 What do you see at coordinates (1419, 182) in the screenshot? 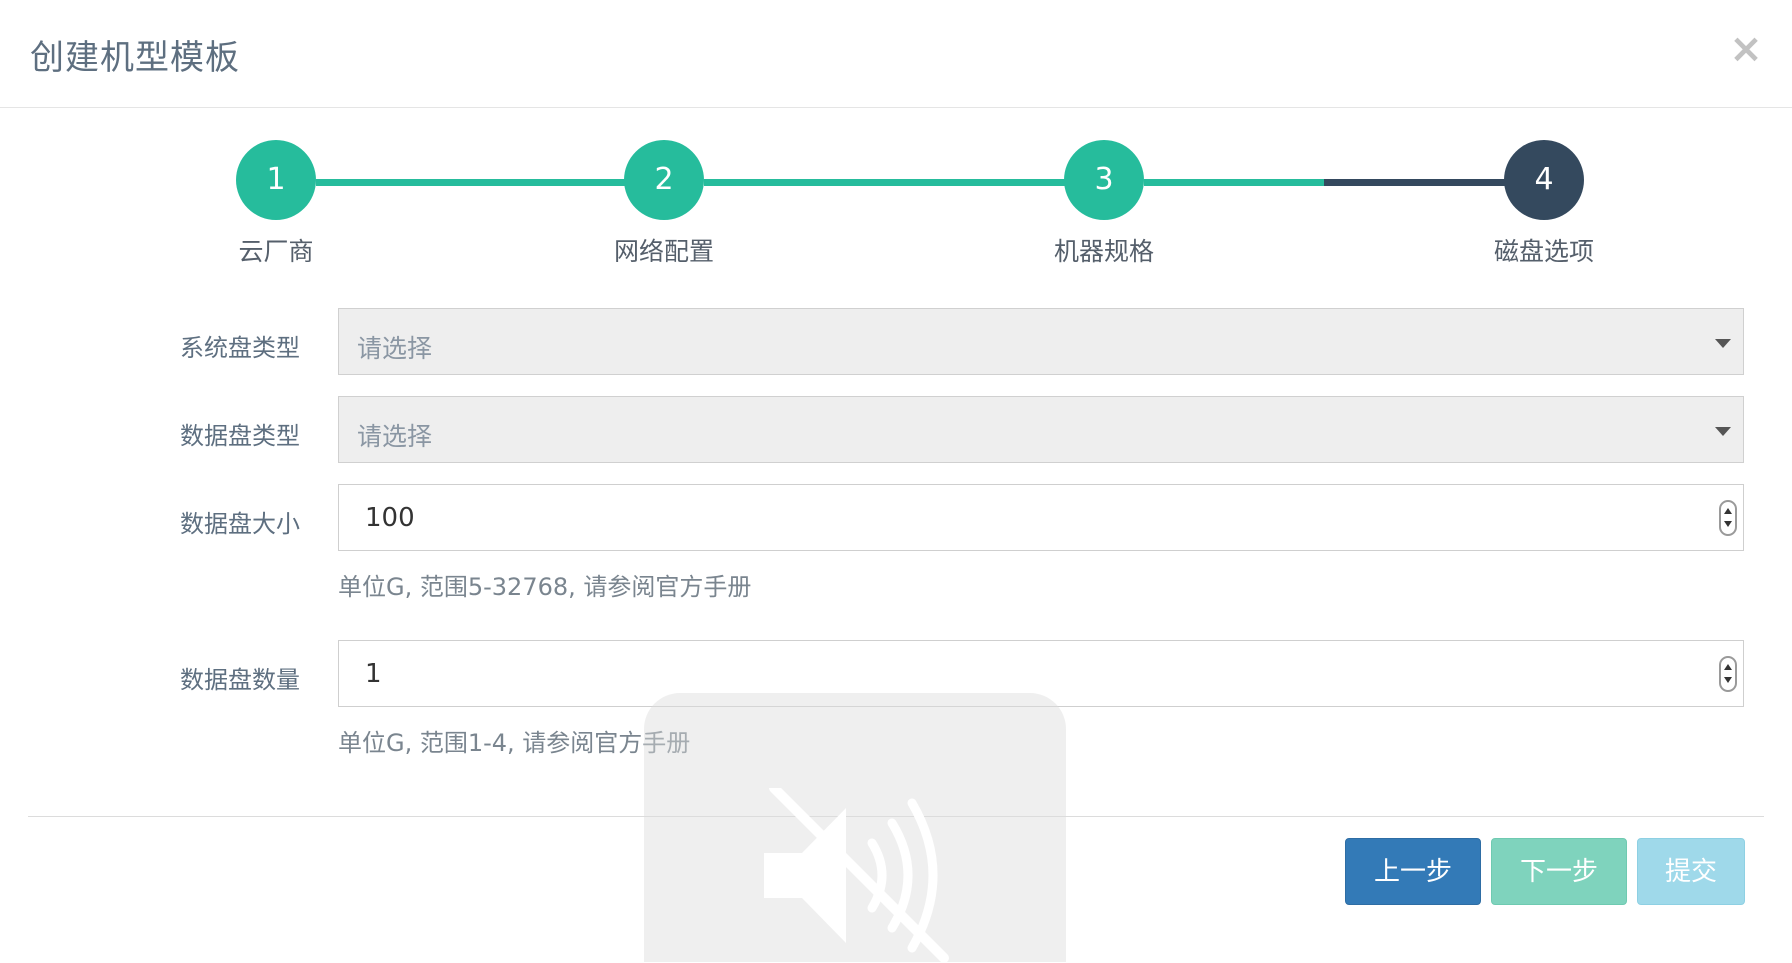
I see `step-connector-3-4-pending` at bounding box center [1419, 182].